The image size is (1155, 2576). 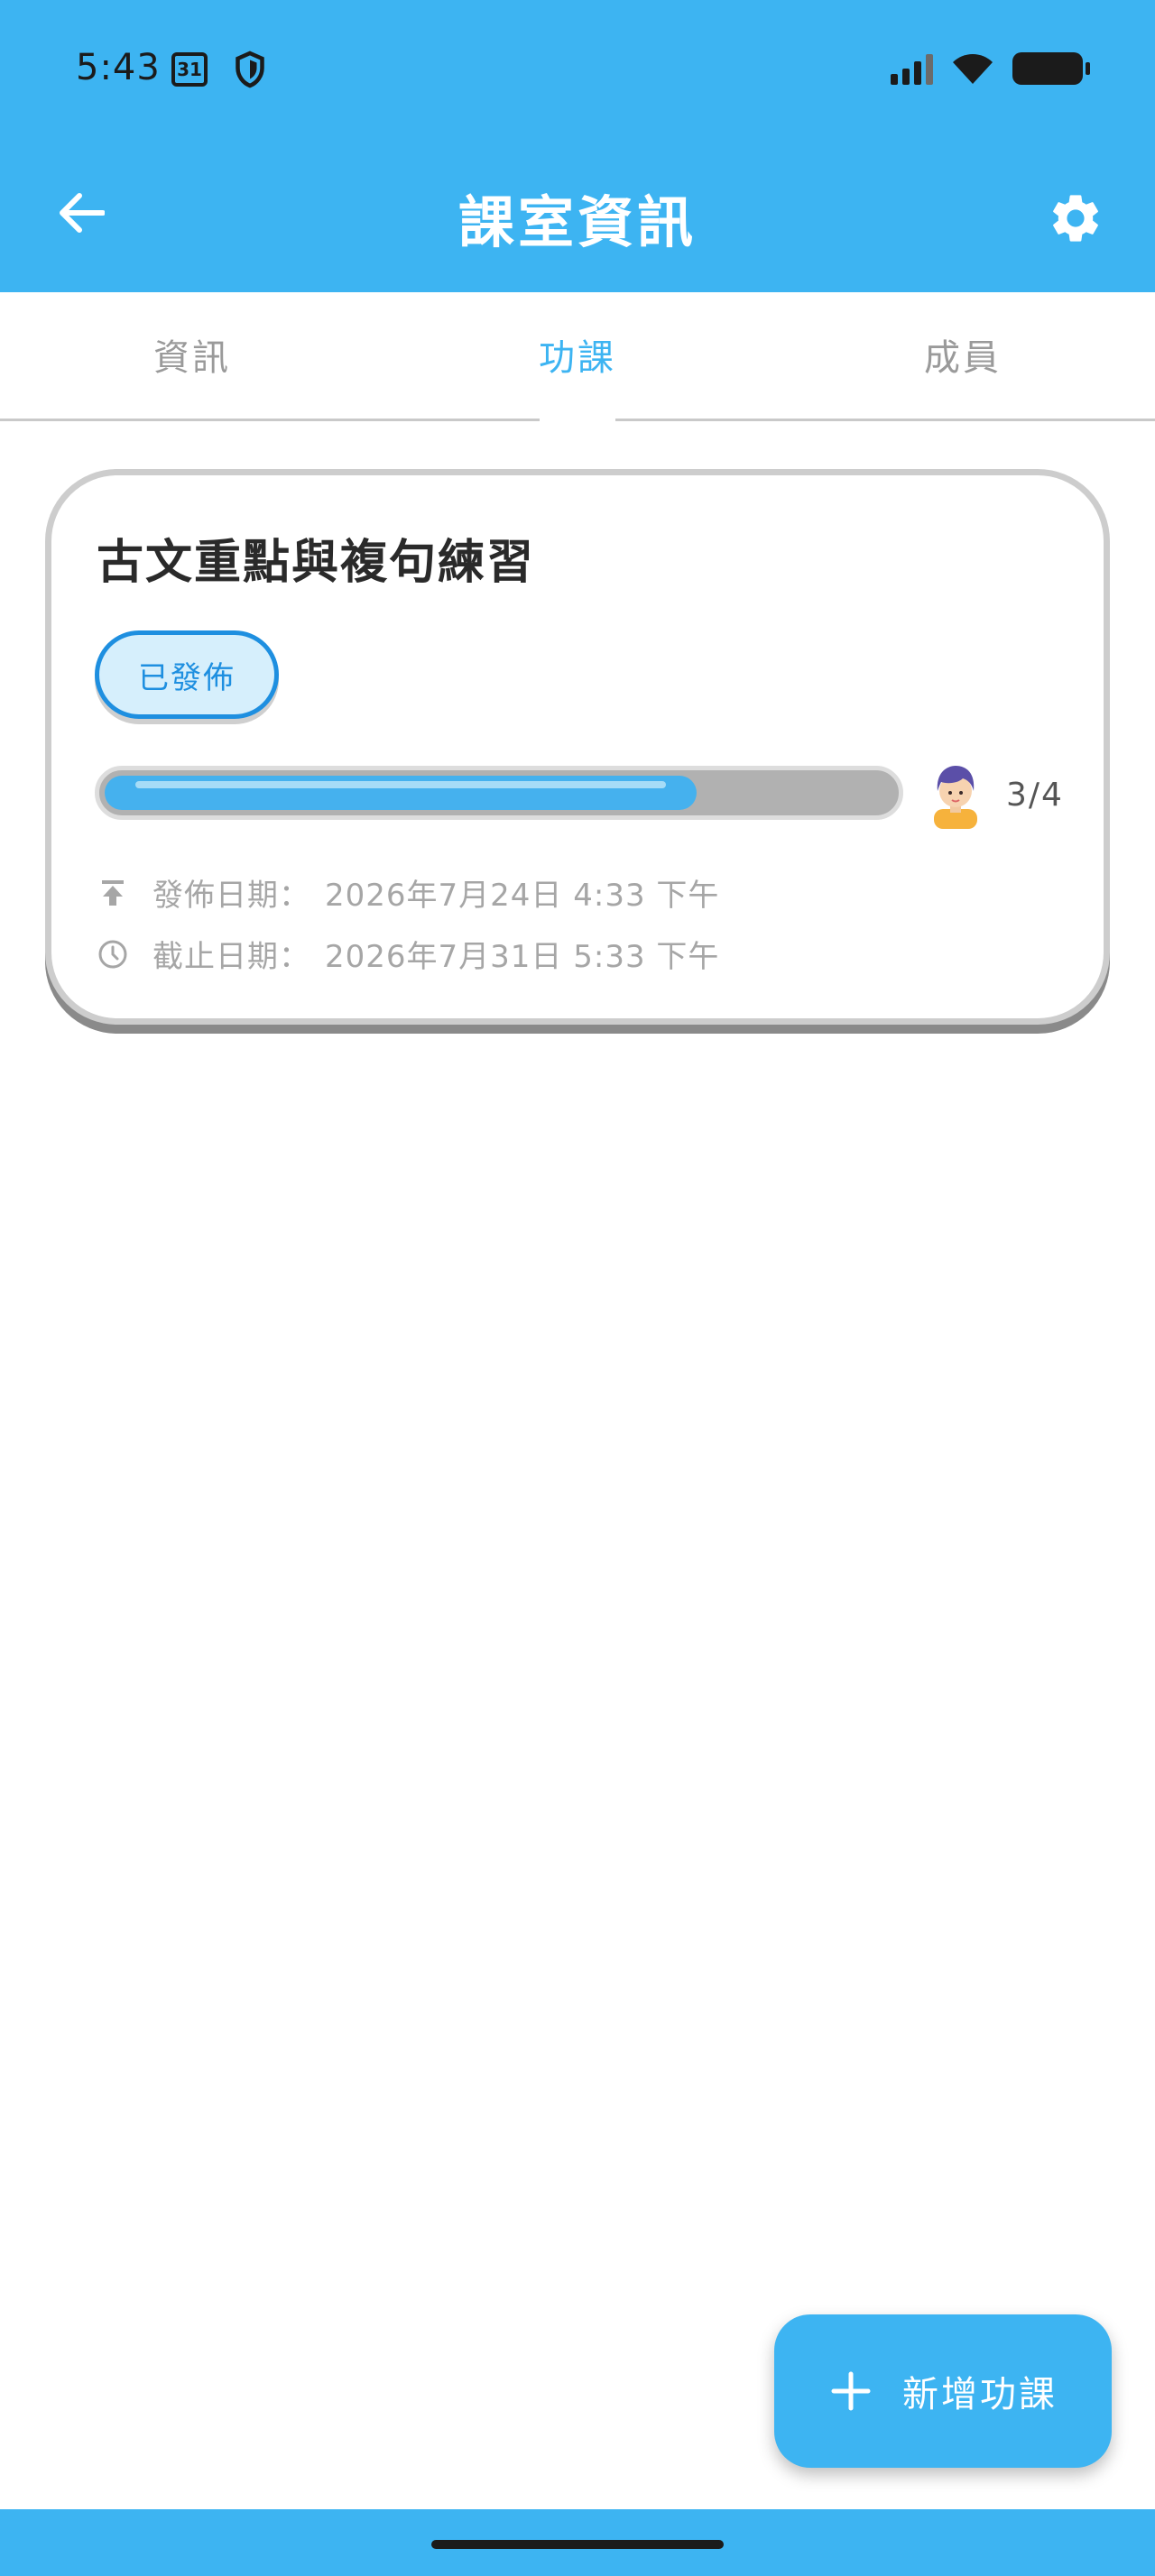 What do you see at coordinates (118, 68) in the screenshot?
I see `status-time: 5:43` at bounding box center [118, 68].